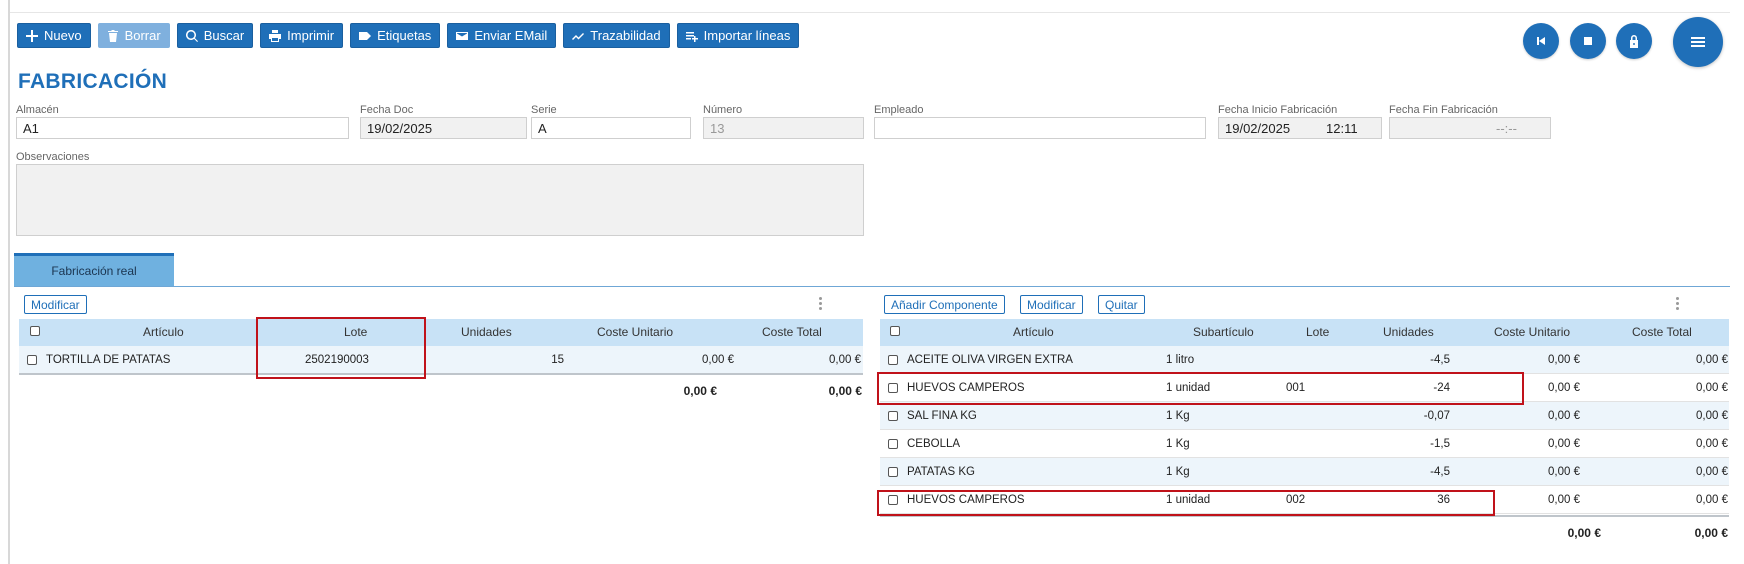 This screenshot has width=1744, height=564. What do you see at coordinates (1408, 332) in the screenshot?
I see `th-unidades-right: Unidades` at bounding box center [1408, 332].